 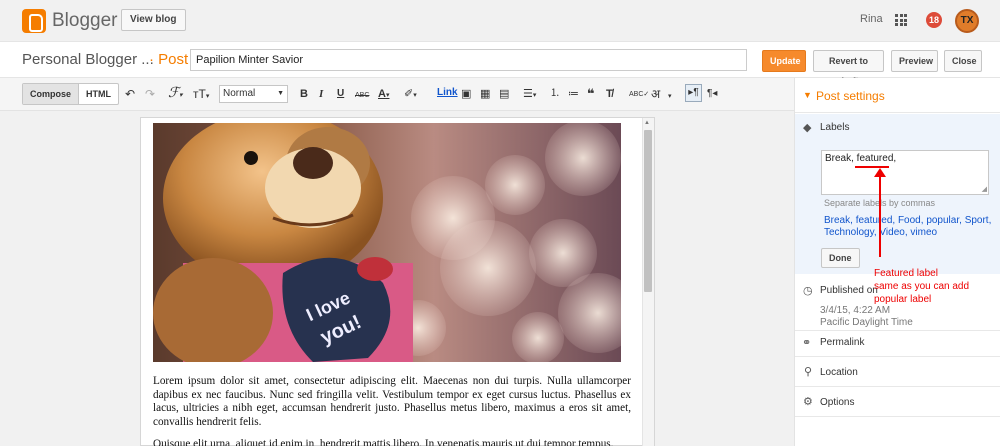 What do you see at coordinates (639, 95) in the screenshot?
I see `spellcheck-icon: ABC✓` at bounding box center [639, 95].